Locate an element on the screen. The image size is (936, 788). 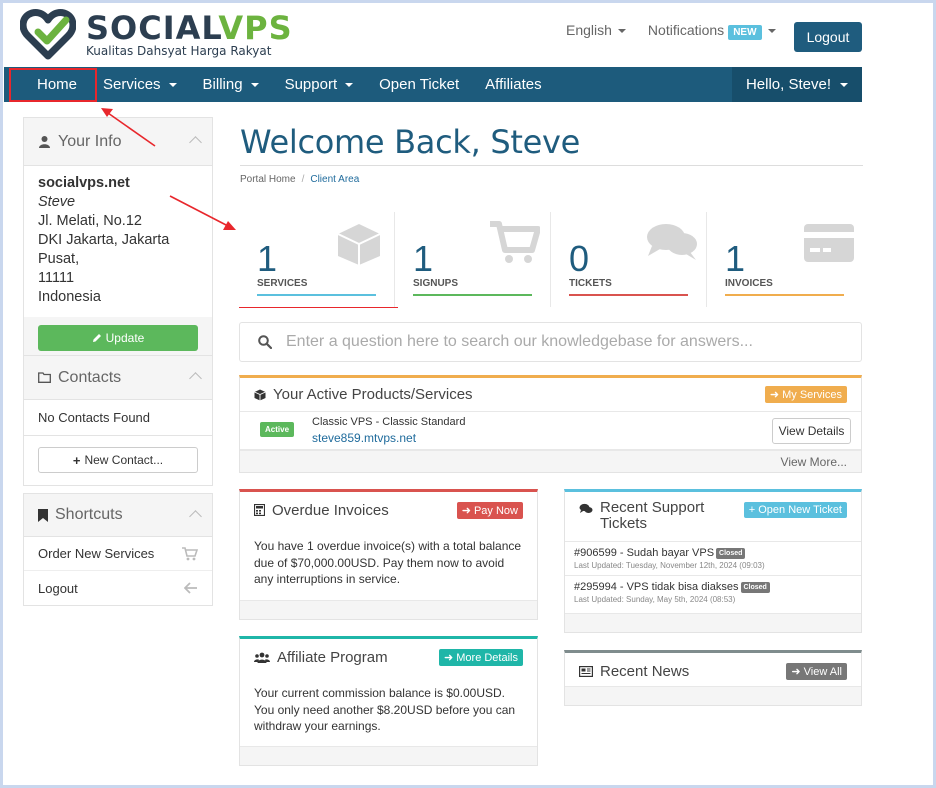
nav-open-ticket: Open Ticket is located at coordinates (419, 84).